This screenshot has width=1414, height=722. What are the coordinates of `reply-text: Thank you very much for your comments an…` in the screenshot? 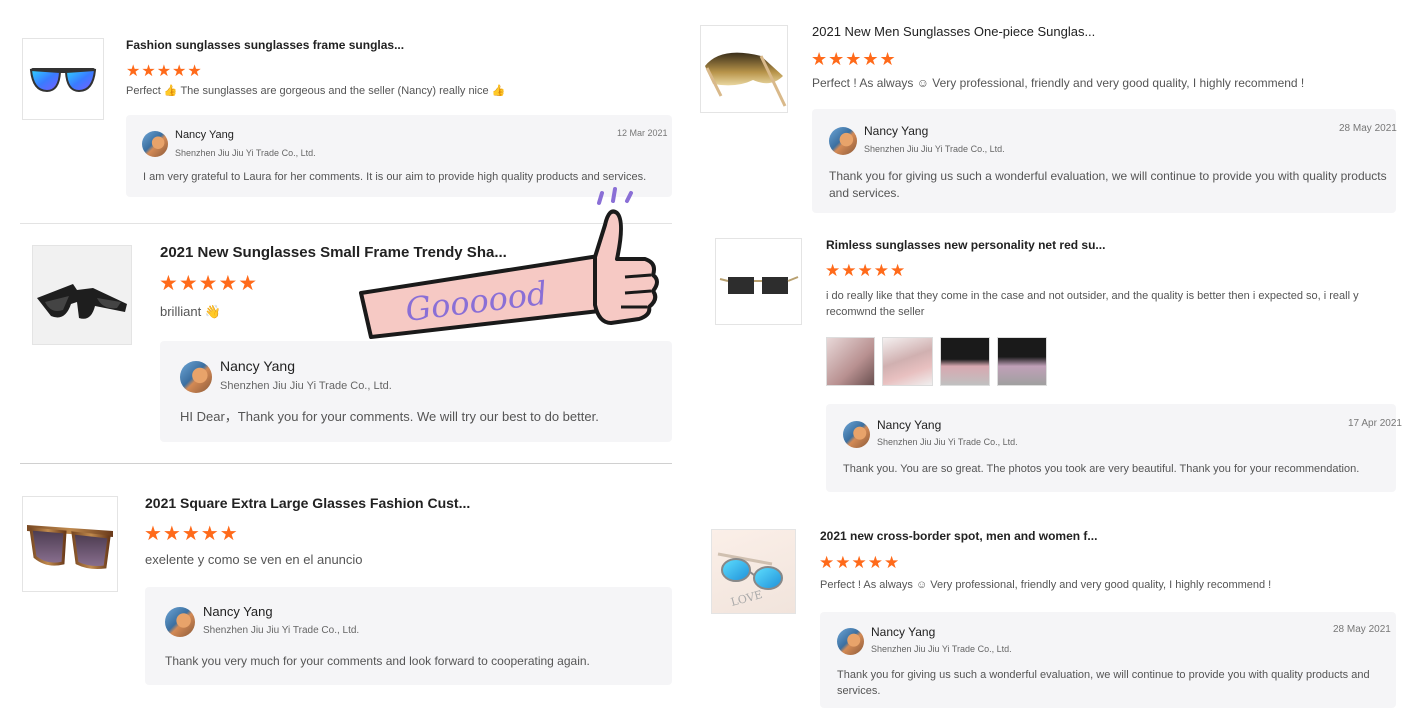 It's located at (377, 661).